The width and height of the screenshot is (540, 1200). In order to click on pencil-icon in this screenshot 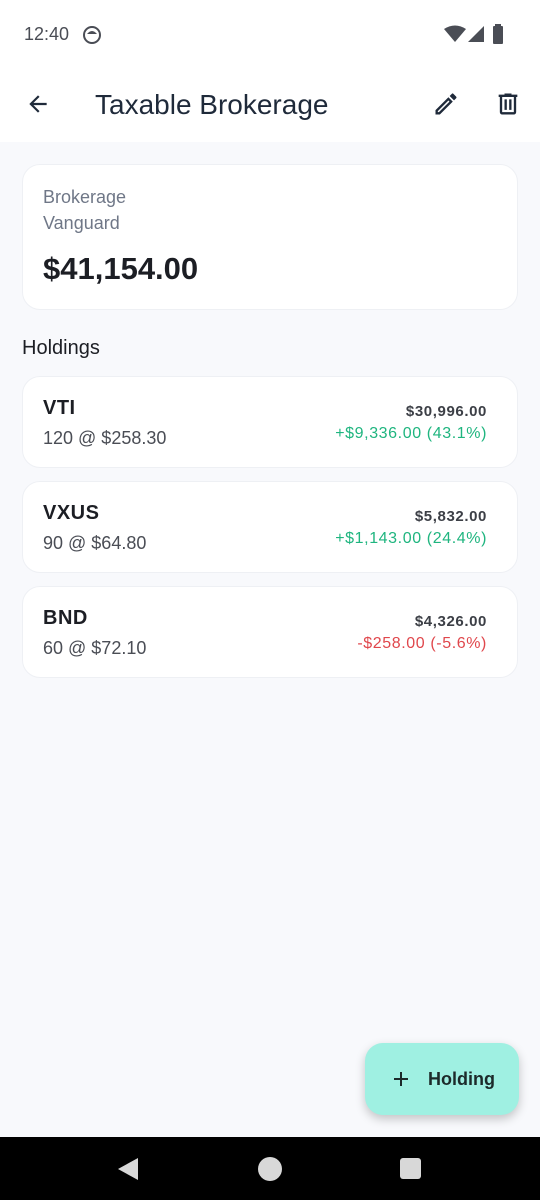, I will do `click(446, 104)`.